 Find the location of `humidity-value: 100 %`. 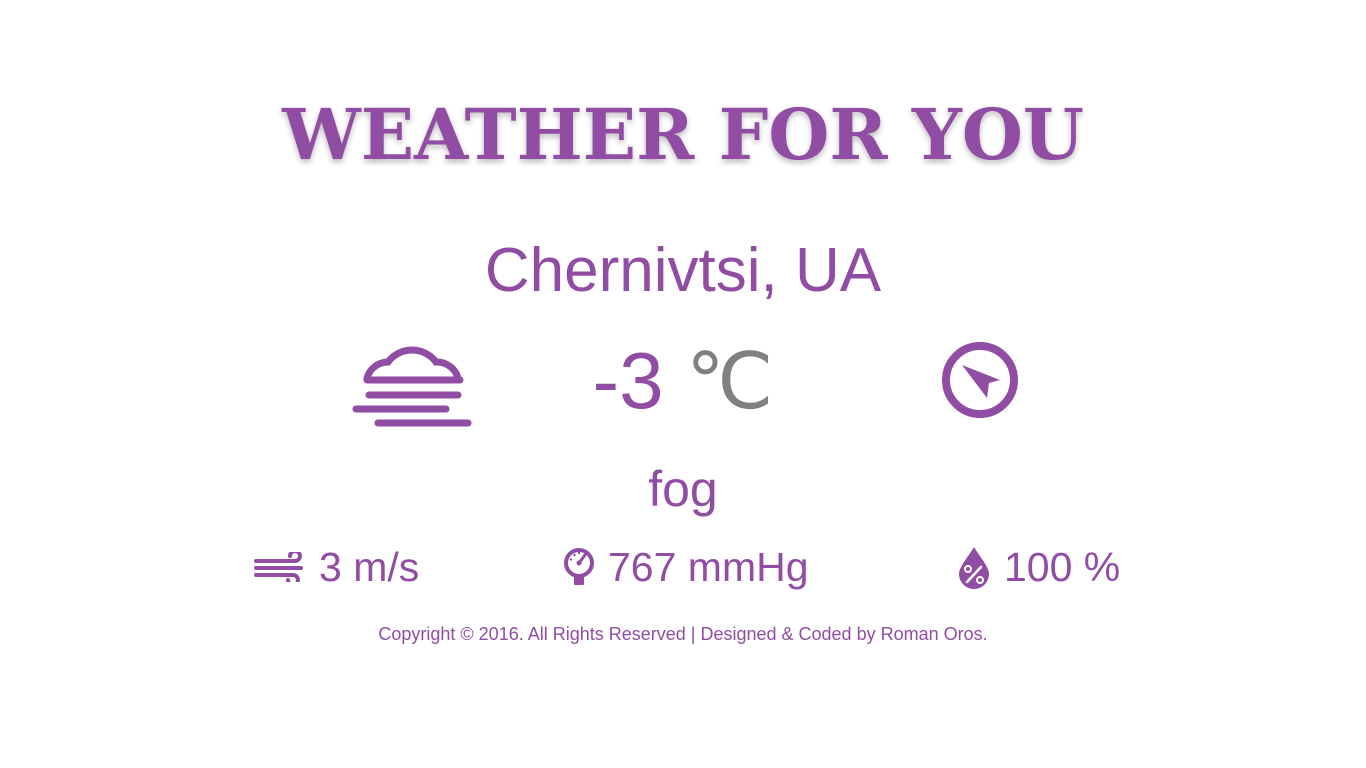

humidity-value: 100 % is located at coordinates (1062, 567).